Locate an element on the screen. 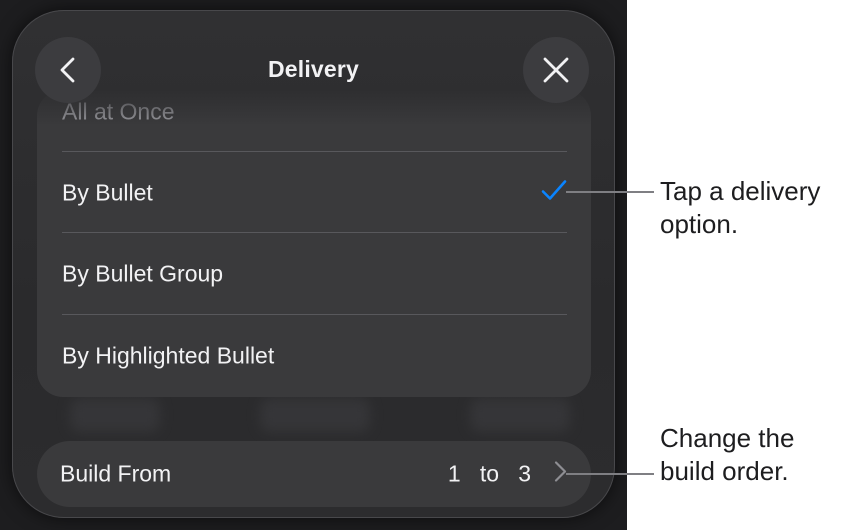 The width and height of the screenshot is (852, 530). build-range-start: 1 is located at coordinates (454, 473).